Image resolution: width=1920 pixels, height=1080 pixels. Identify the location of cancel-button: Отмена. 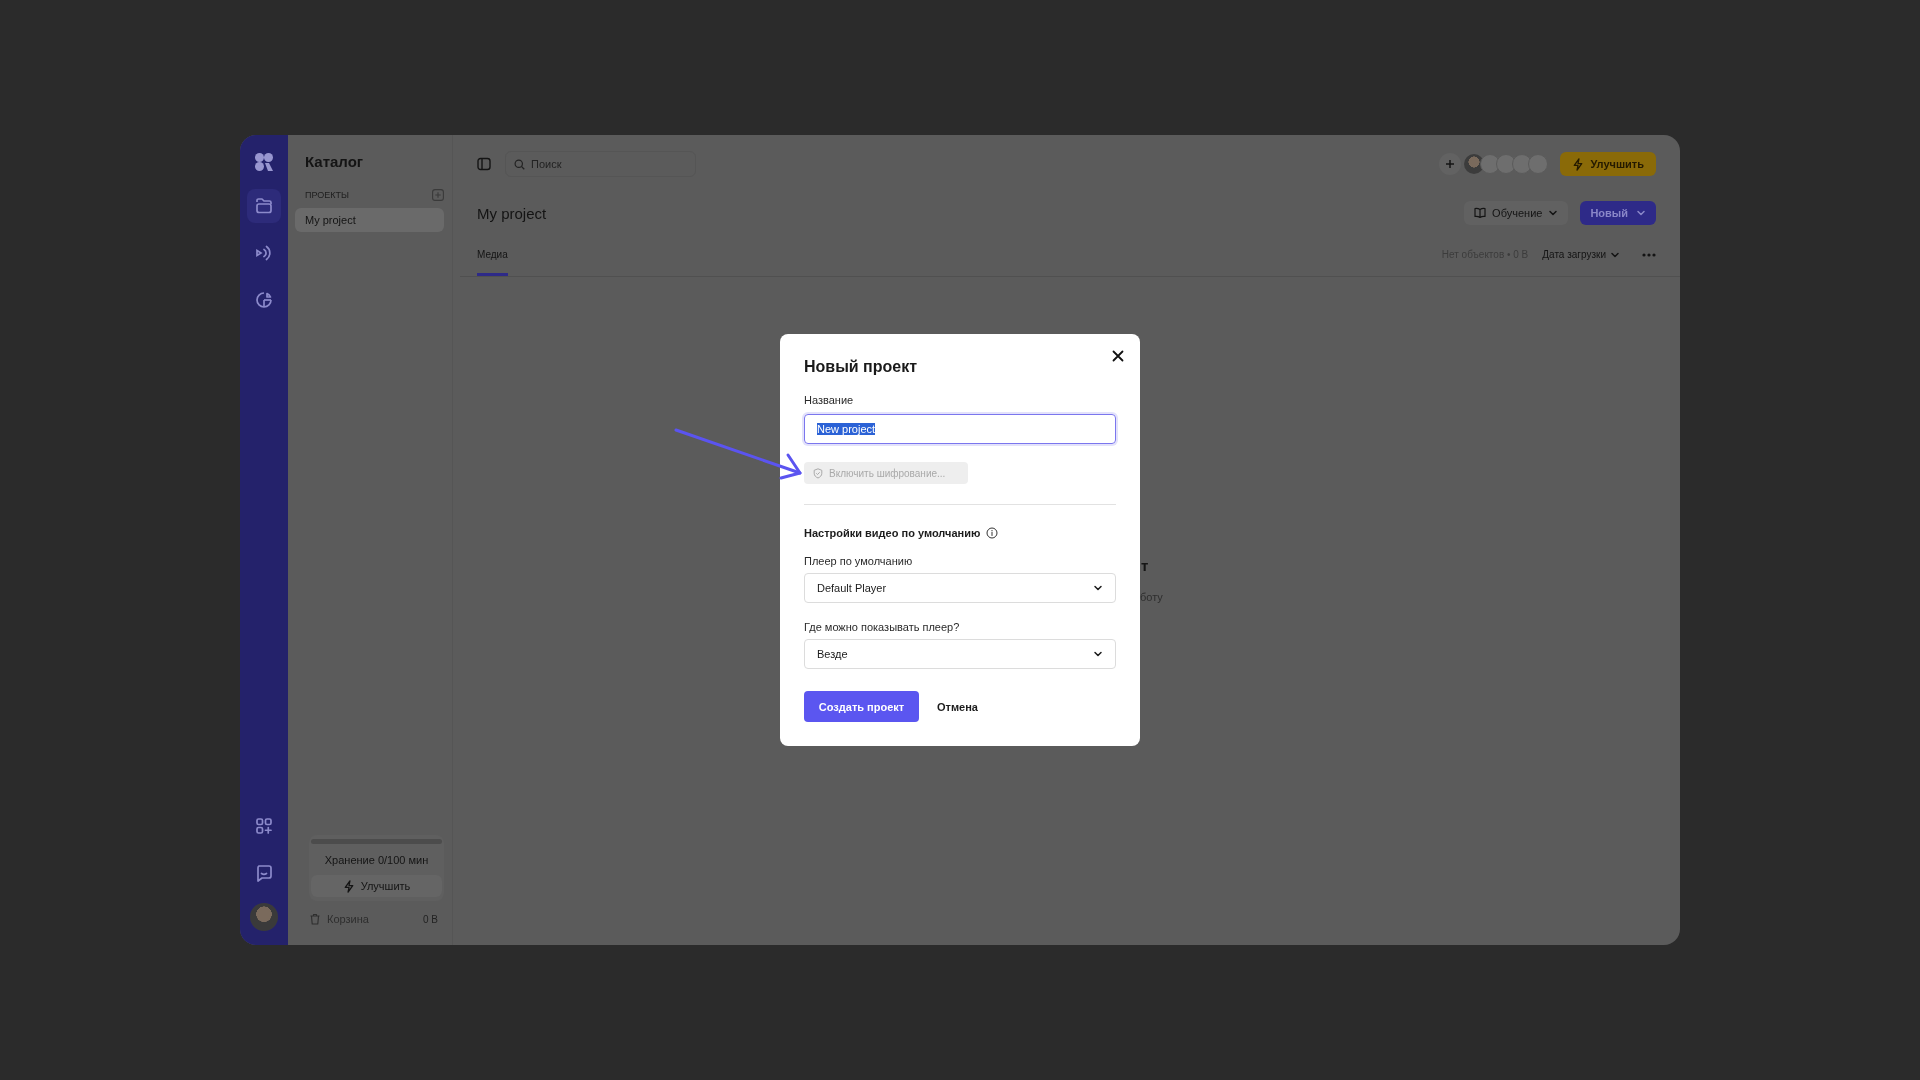
(957, 706).